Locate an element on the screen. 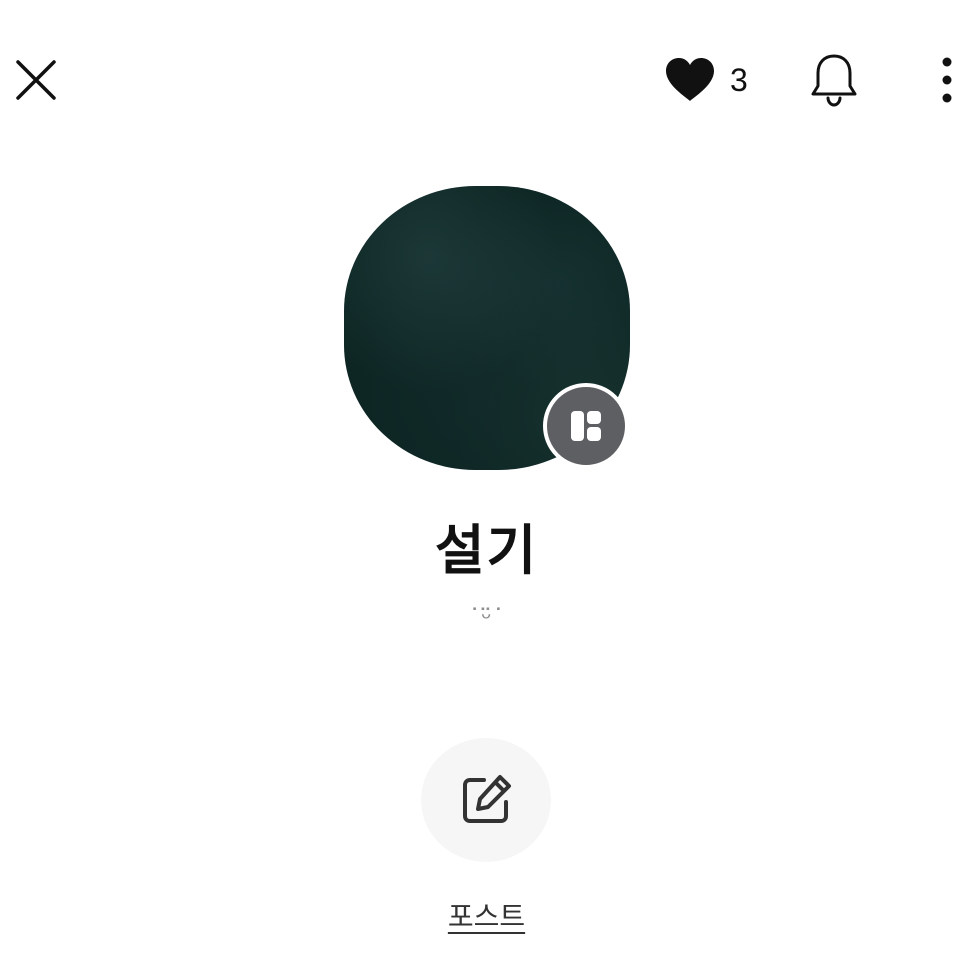  more-vertical-icon is located at coordinates (947, 80).